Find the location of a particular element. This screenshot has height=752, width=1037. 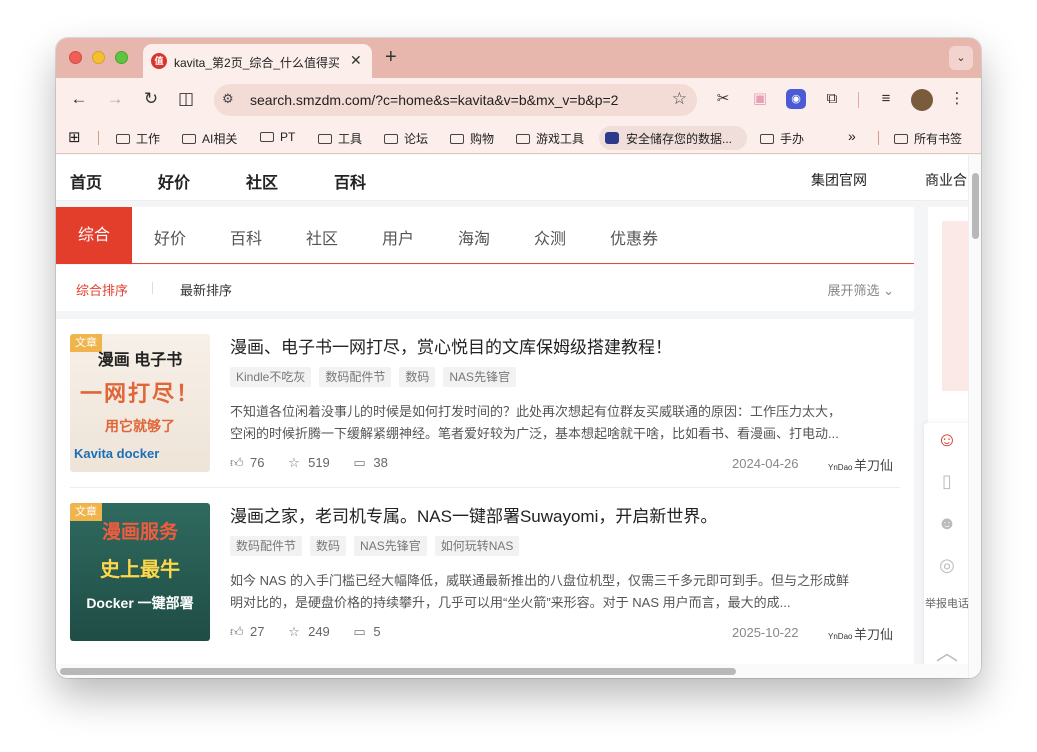

vertical-scrollbar is located at coordinates (974, 416).